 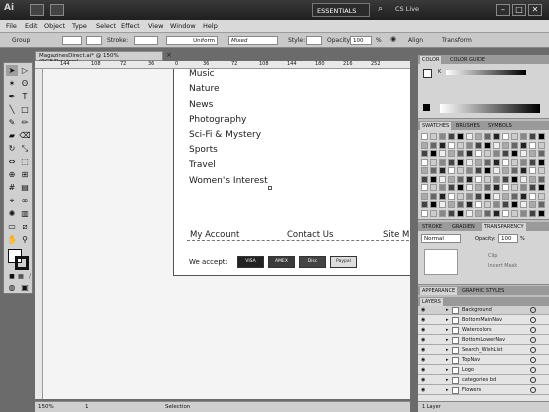 I want to click on footer-link-contact-us: Contact Us, so click(x=310, y=235).